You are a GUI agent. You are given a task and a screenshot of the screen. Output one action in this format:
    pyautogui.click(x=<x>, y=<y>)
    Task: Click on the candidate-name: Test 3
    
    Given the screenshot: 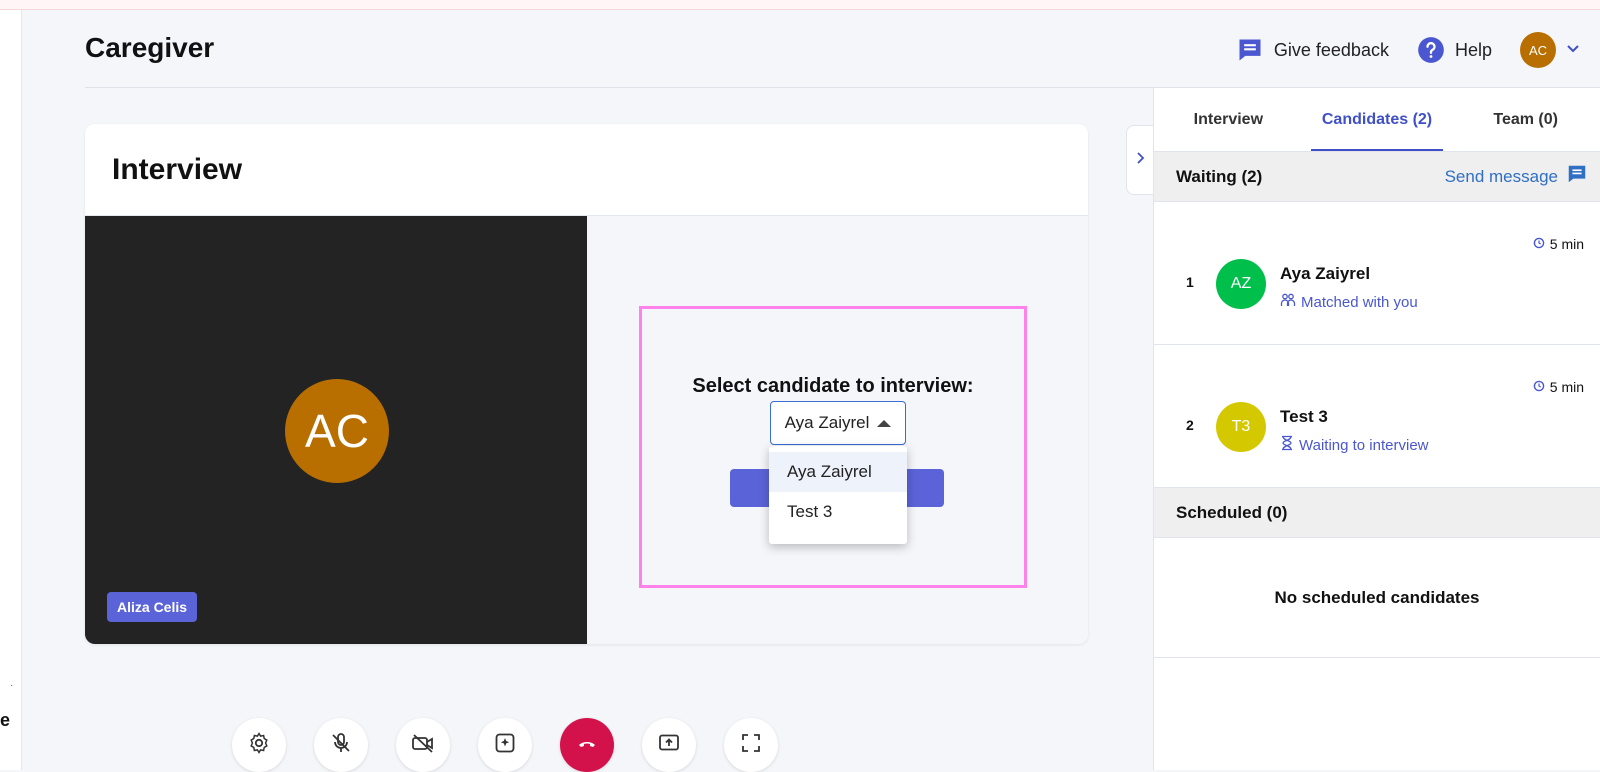 What is the action you would take?
    pyautogui.click(x=1304, y=416)
    